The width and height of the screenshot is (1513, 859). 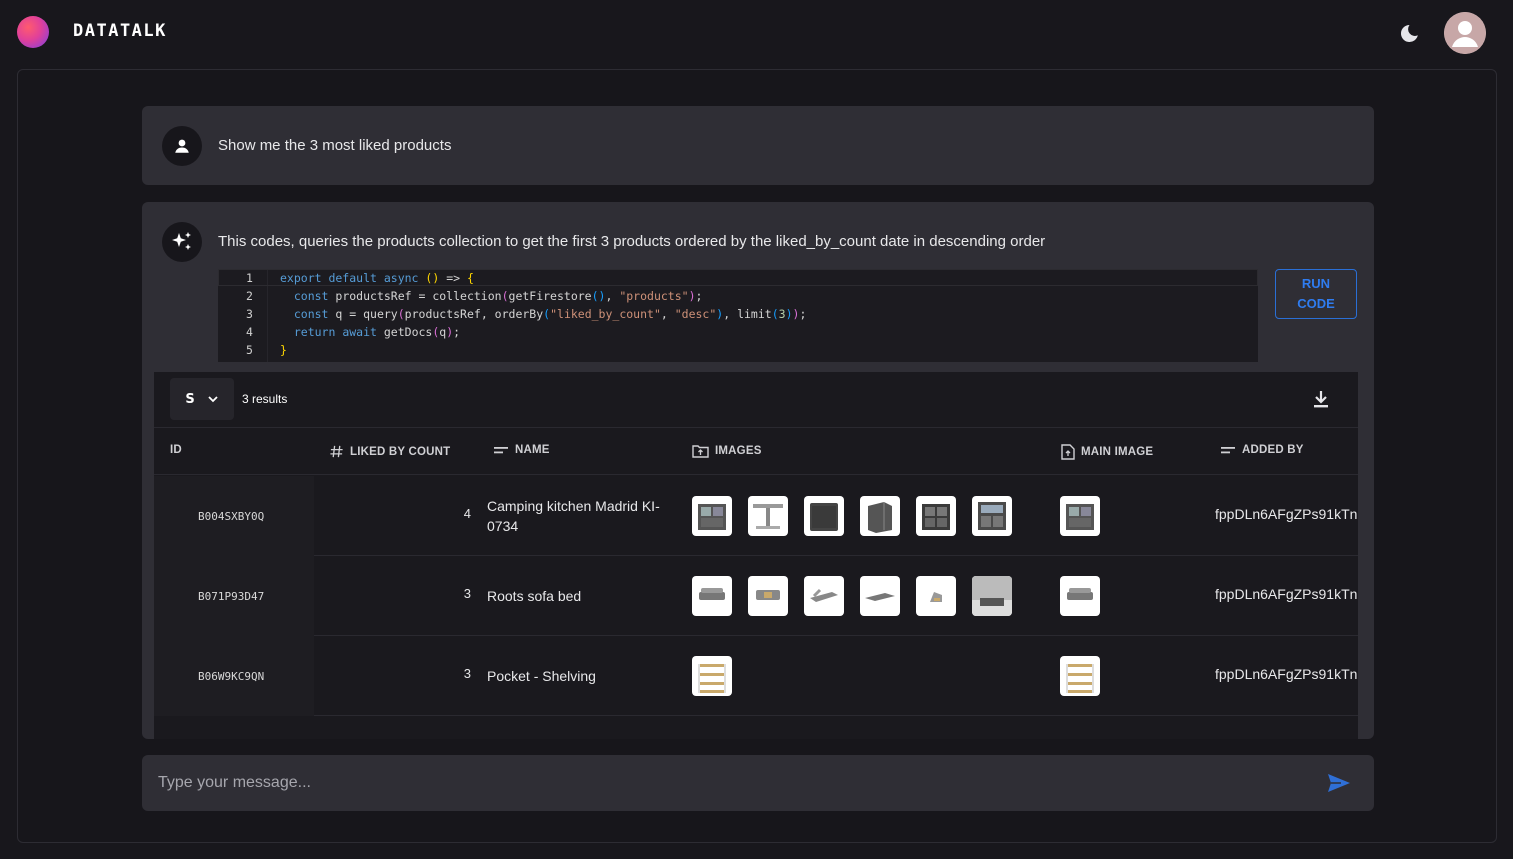 I want to click on message-composer, so click(x=758, y=783).